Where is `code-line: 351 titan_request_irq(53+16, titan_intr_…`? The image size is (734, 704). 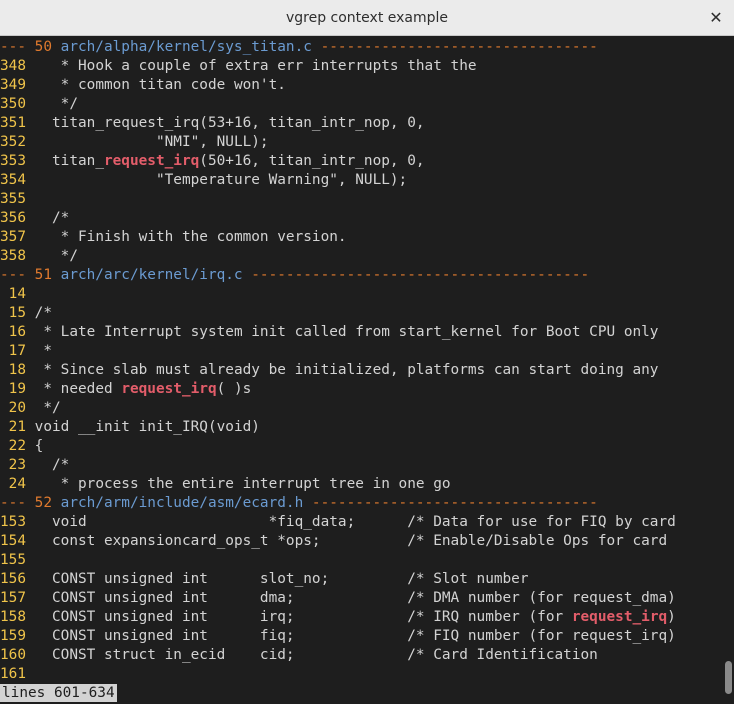
code-line: 351 titan_request_irq(53+16, titan_intr_… is located at coordinates (361, 123).